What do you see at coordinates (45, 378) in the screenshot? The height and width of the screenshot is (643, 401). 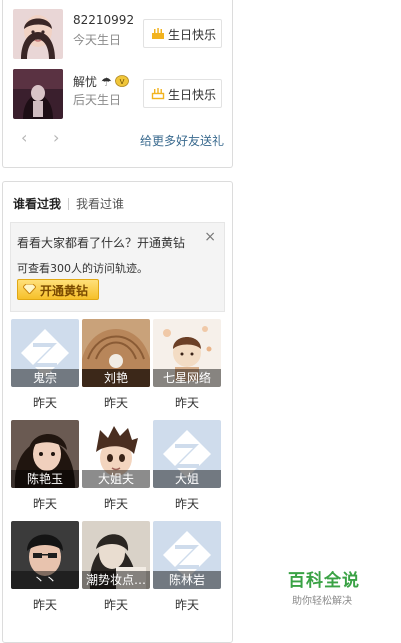 I see `visitor-name: 鬼宗` at bounding box center [45, 378].